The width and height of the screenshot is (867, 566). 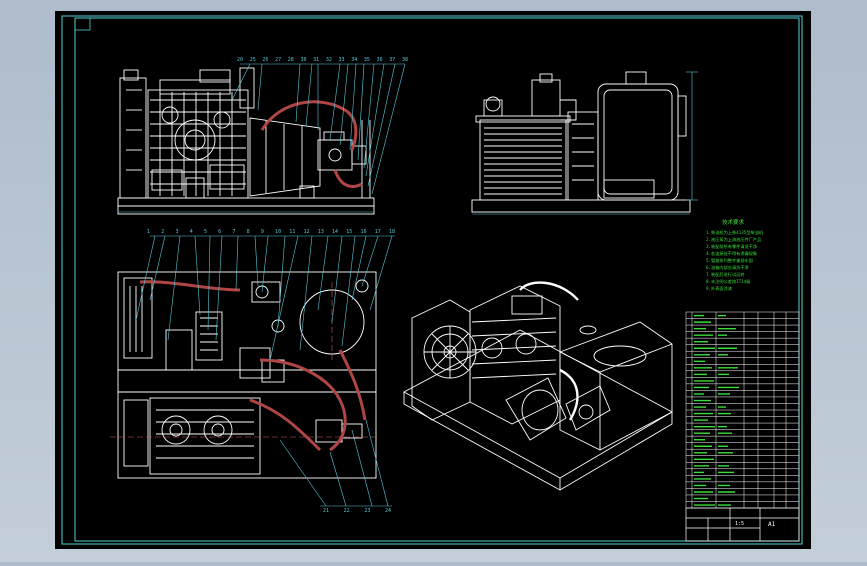 I want to click on callout-number: 6, so click(x=219, y=232).